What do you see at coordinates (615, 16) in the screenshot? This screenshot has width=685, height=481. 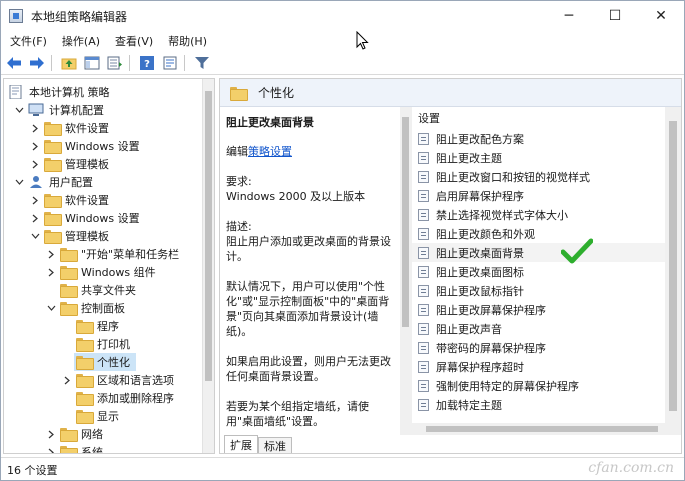 I see `maximize-button: ☐` at bounding box center [615, 16].